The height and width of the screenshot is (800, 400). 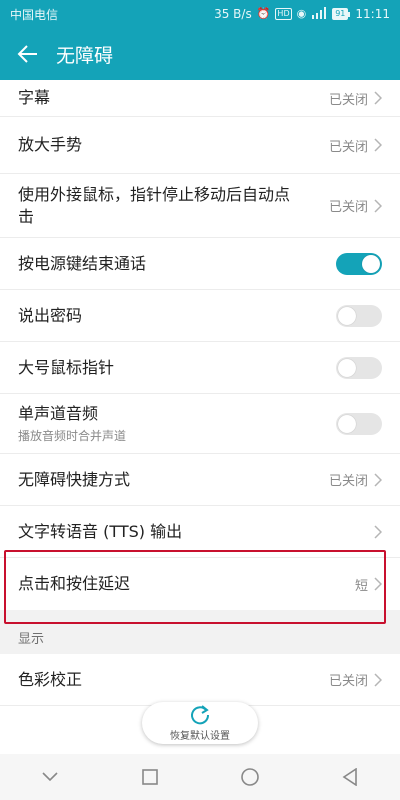 I want to click on item-large-pointer: 大号鼠标指针, so click(x=200, y=368).